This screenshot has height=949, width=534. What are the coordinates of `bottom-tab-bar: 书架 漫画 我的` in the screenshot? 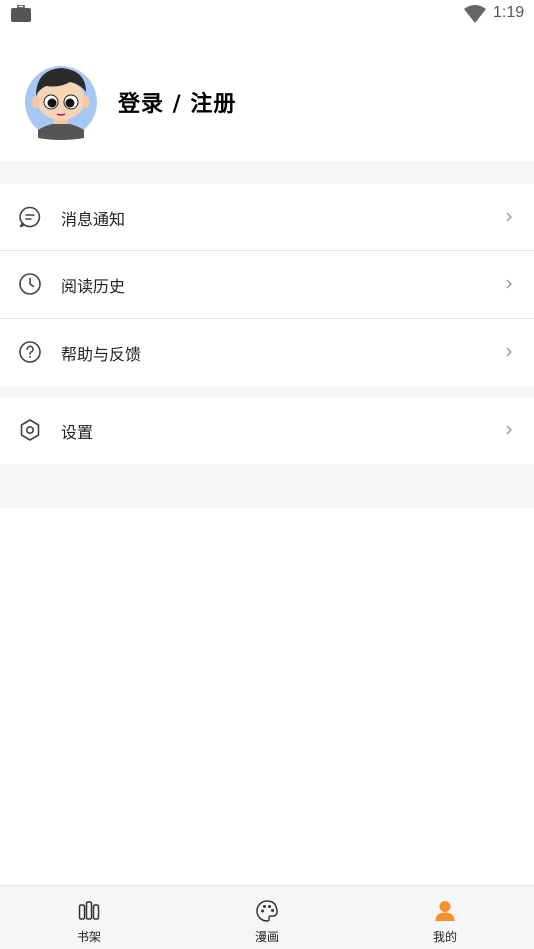 It's located at (267, 917).